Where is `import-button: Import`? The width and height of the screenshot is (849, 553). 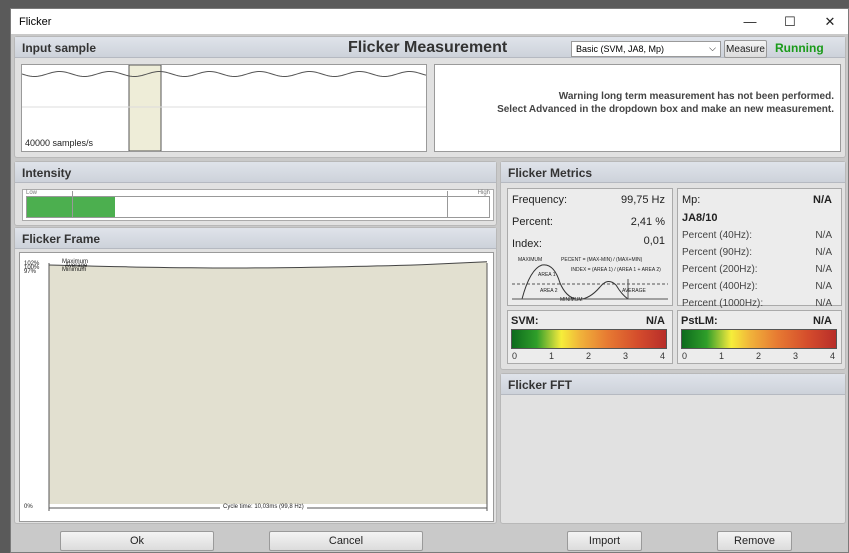 import-button: Import is located at coordinates (604, 541).